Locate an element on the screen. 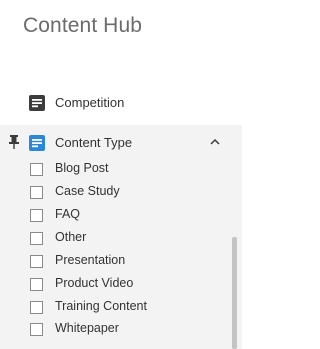 The image size is (320, 349). checkbox-option-presentation: Presentation is located at coordinates (130, 262).